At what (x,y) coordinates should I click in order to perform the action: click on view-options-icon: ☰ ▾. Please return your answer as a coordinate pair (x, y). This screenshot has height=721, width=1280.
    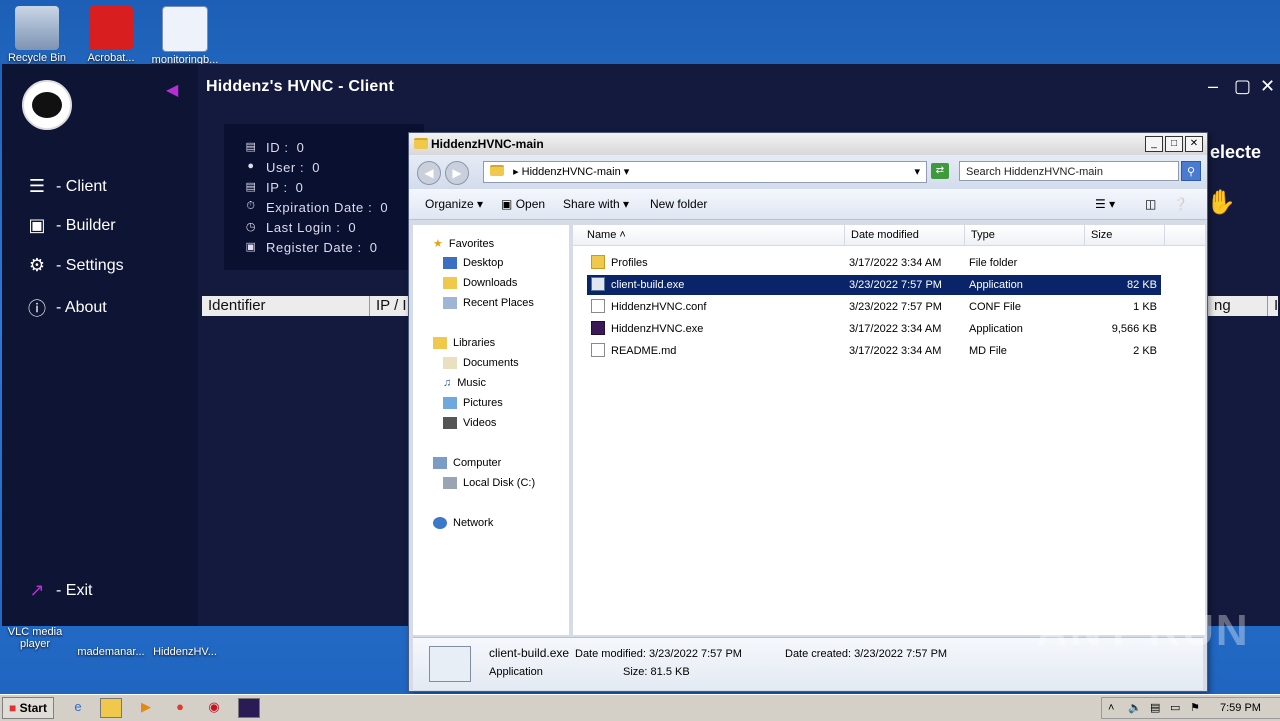
    Looking at the image, I should click on (1105, 204).